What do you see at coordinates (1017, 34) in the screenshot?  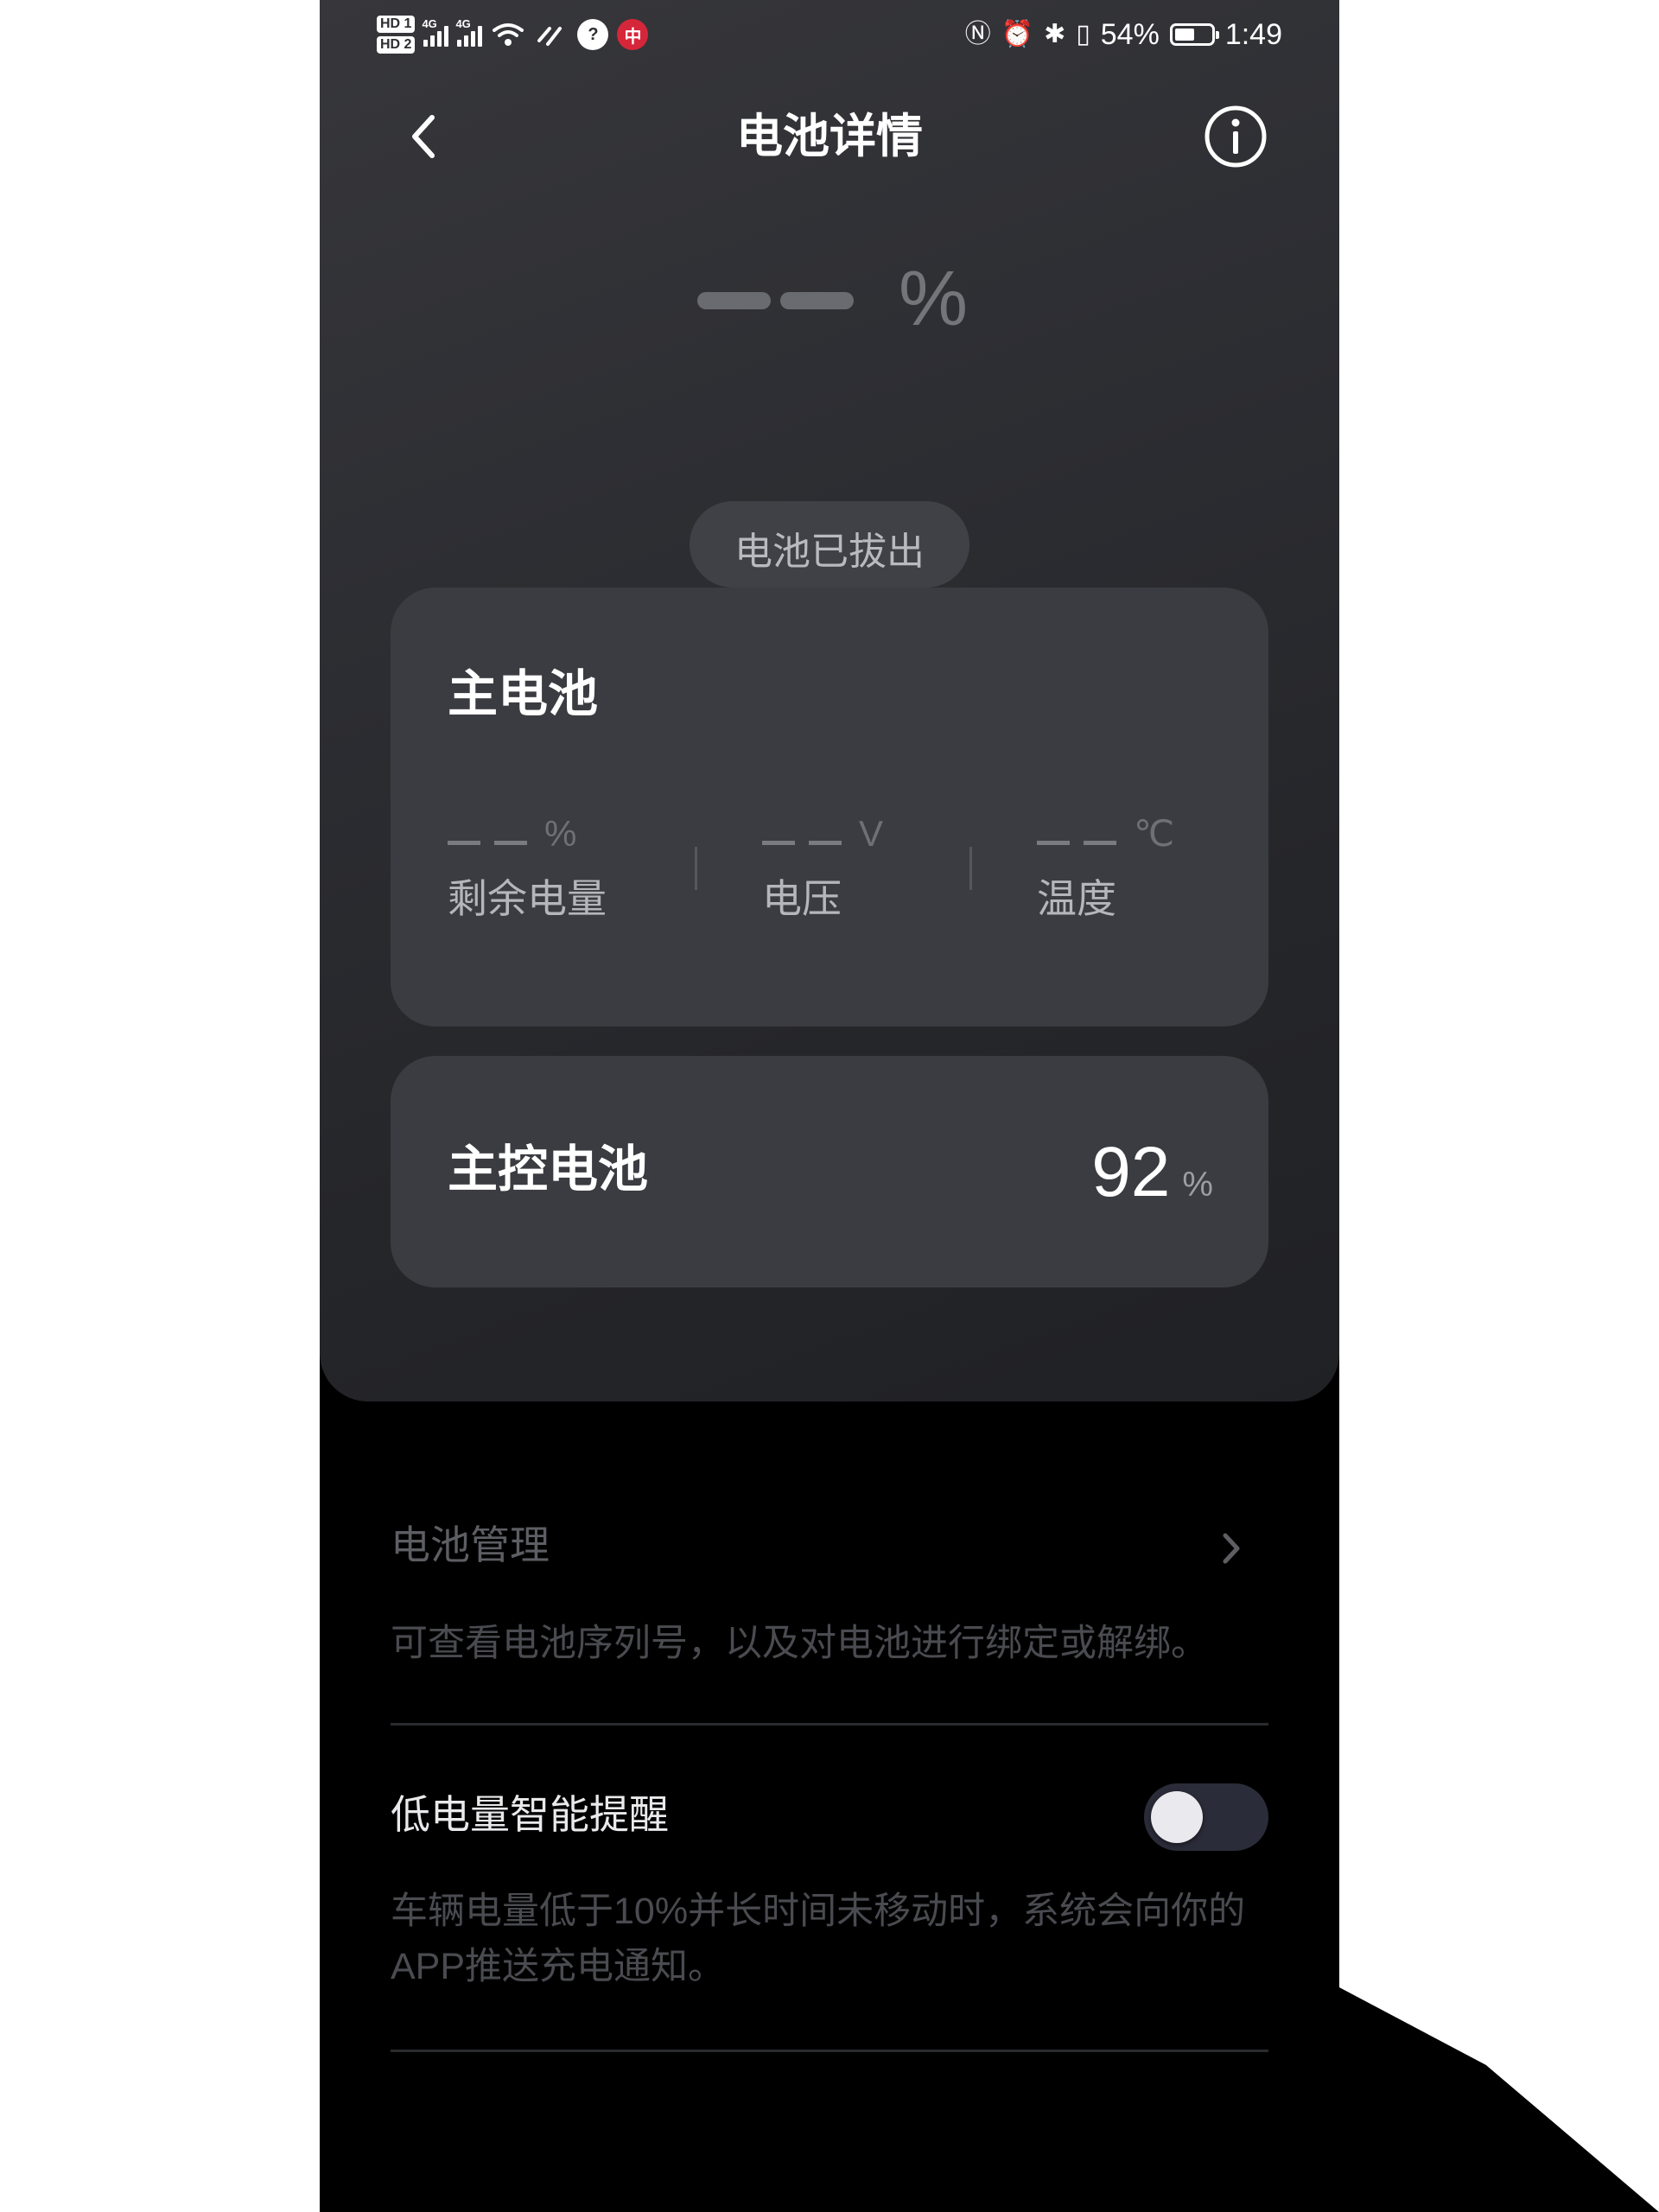 I see `alarm-icon: ⏰` at bounding box center [1017, 34].